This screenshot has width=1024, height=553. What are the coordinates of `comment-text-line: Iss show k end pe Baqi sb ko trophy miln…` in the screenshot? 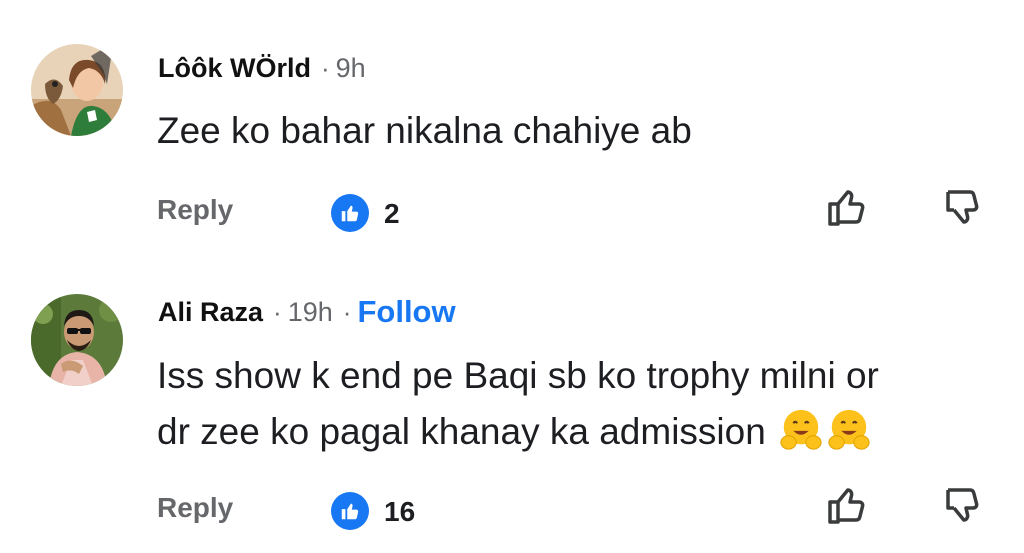 It's located at (518, 375).